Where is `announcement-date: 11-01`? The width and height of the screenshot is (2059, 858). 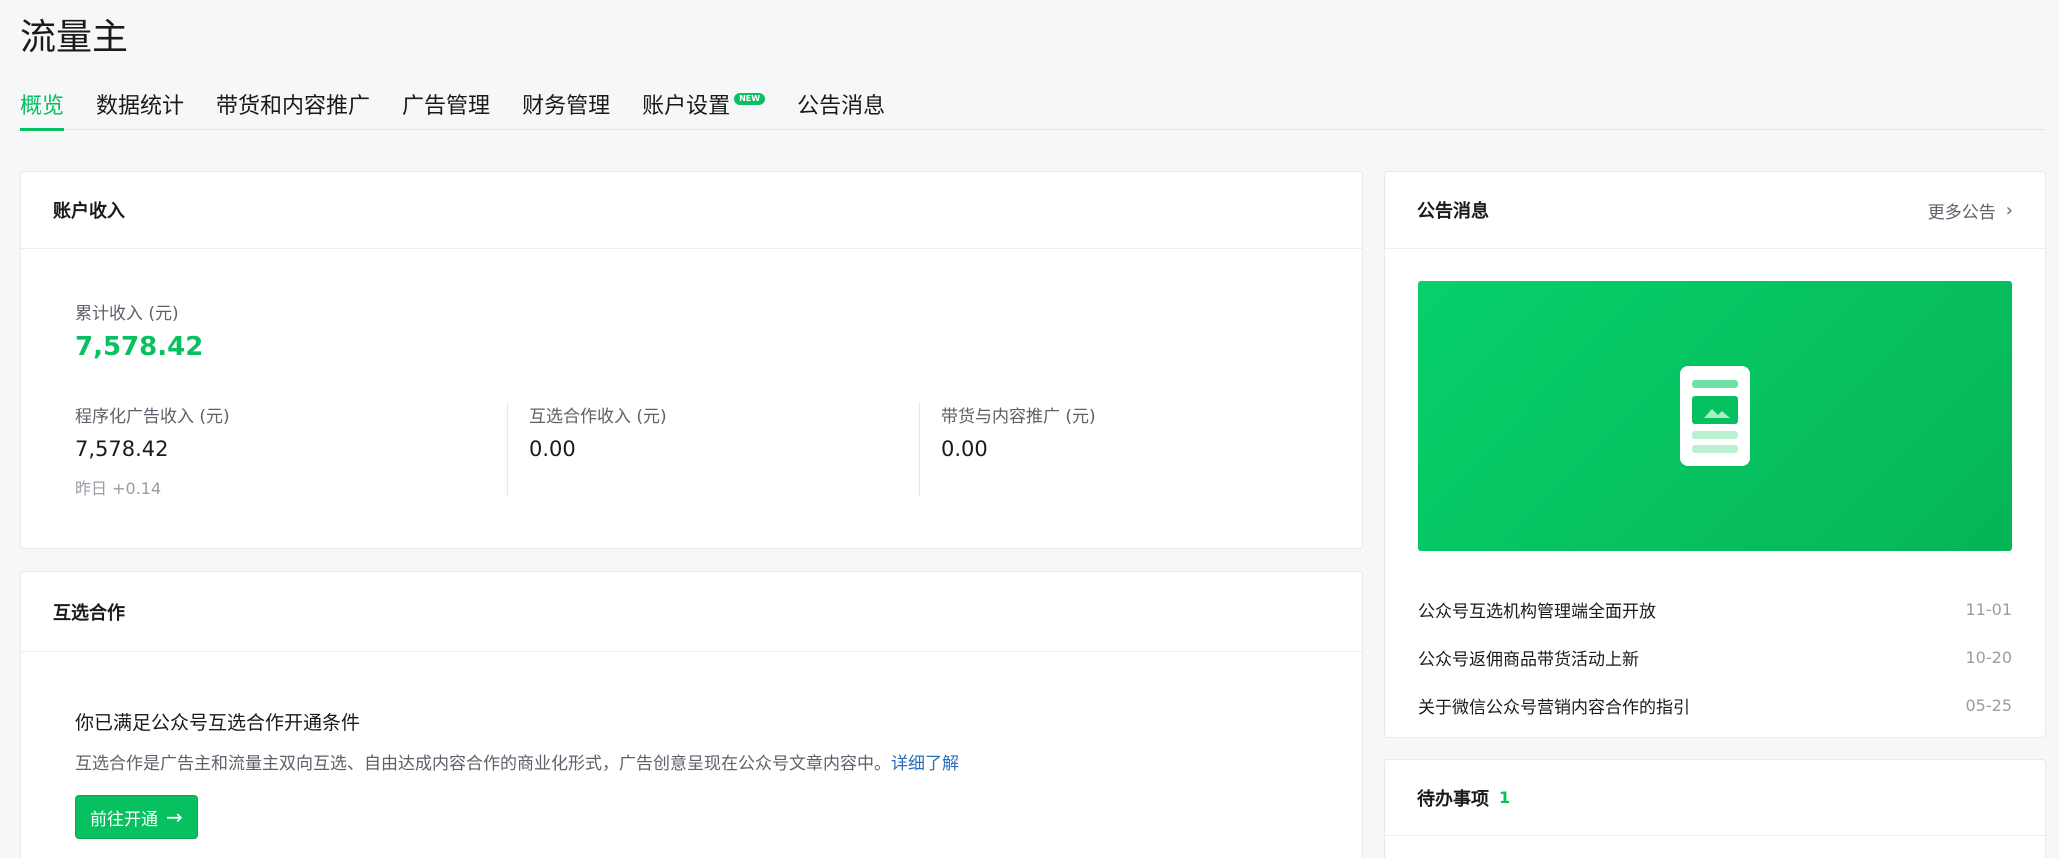
announcement-date: 11-01 is located at coordinates (1989, 609).